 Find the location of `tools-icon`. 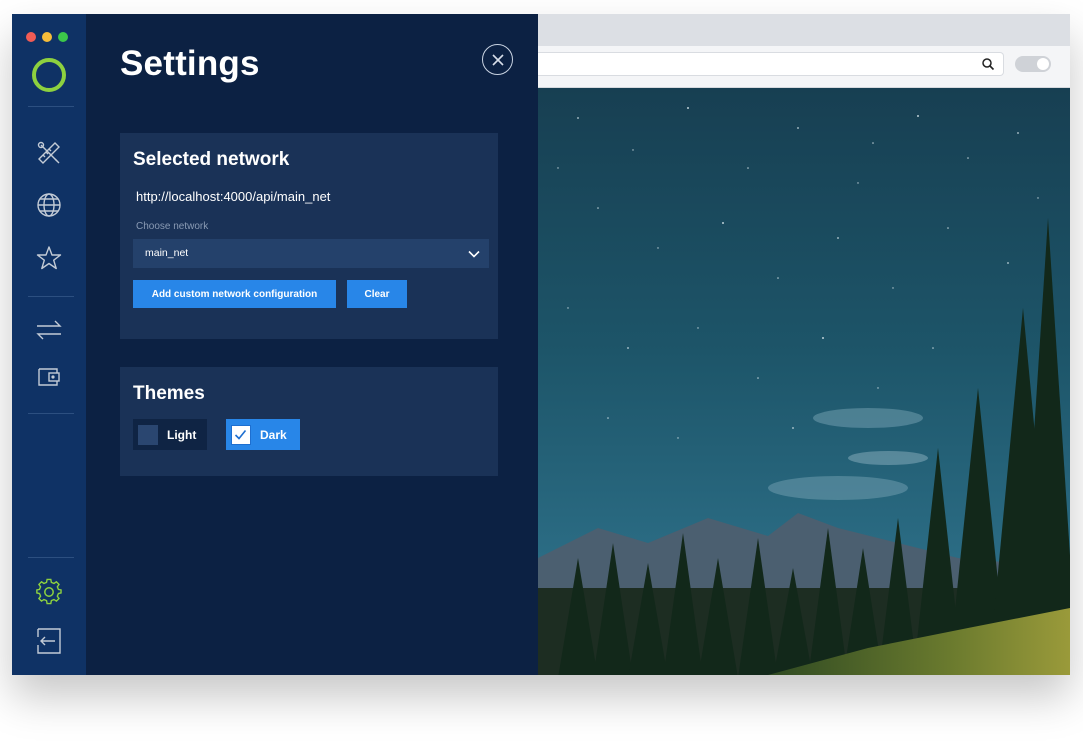

tools-icon is located at coordinates (48, 152).